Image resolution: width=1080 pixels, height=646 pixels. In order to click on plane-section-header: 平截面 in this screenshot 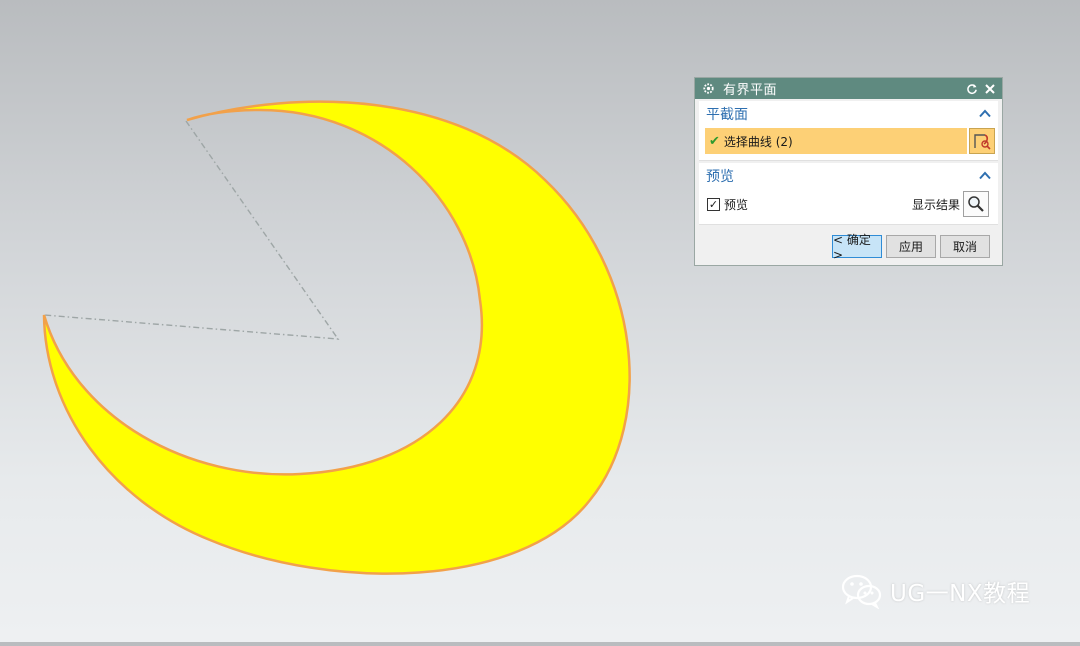, I will do `click(848, 113)`.